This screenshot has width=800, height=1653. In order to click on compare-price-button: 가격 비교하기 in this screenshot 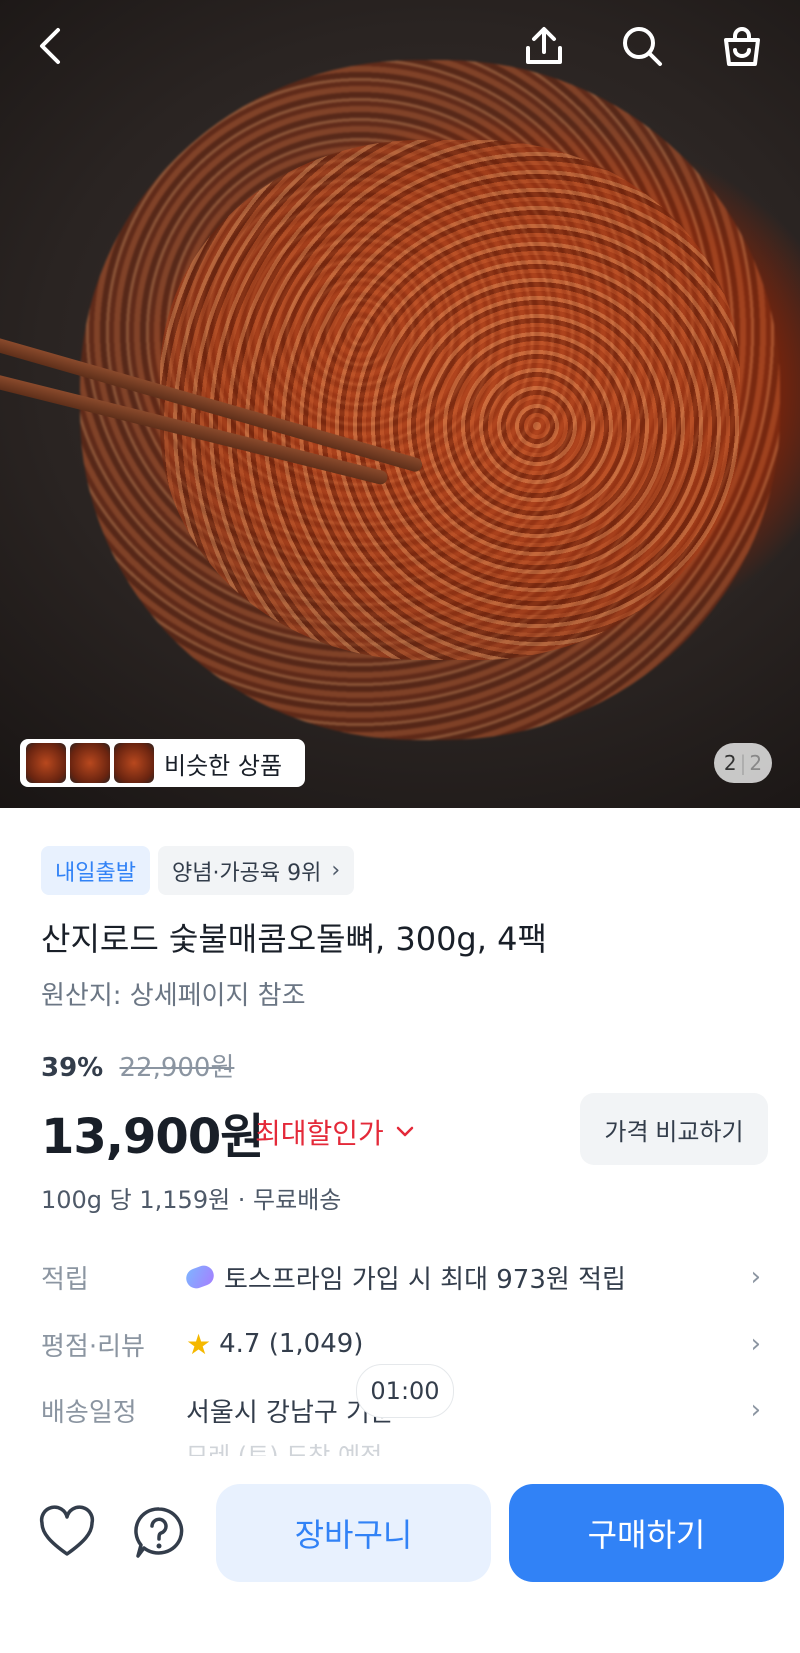, I will do `click(674, 1129)`.